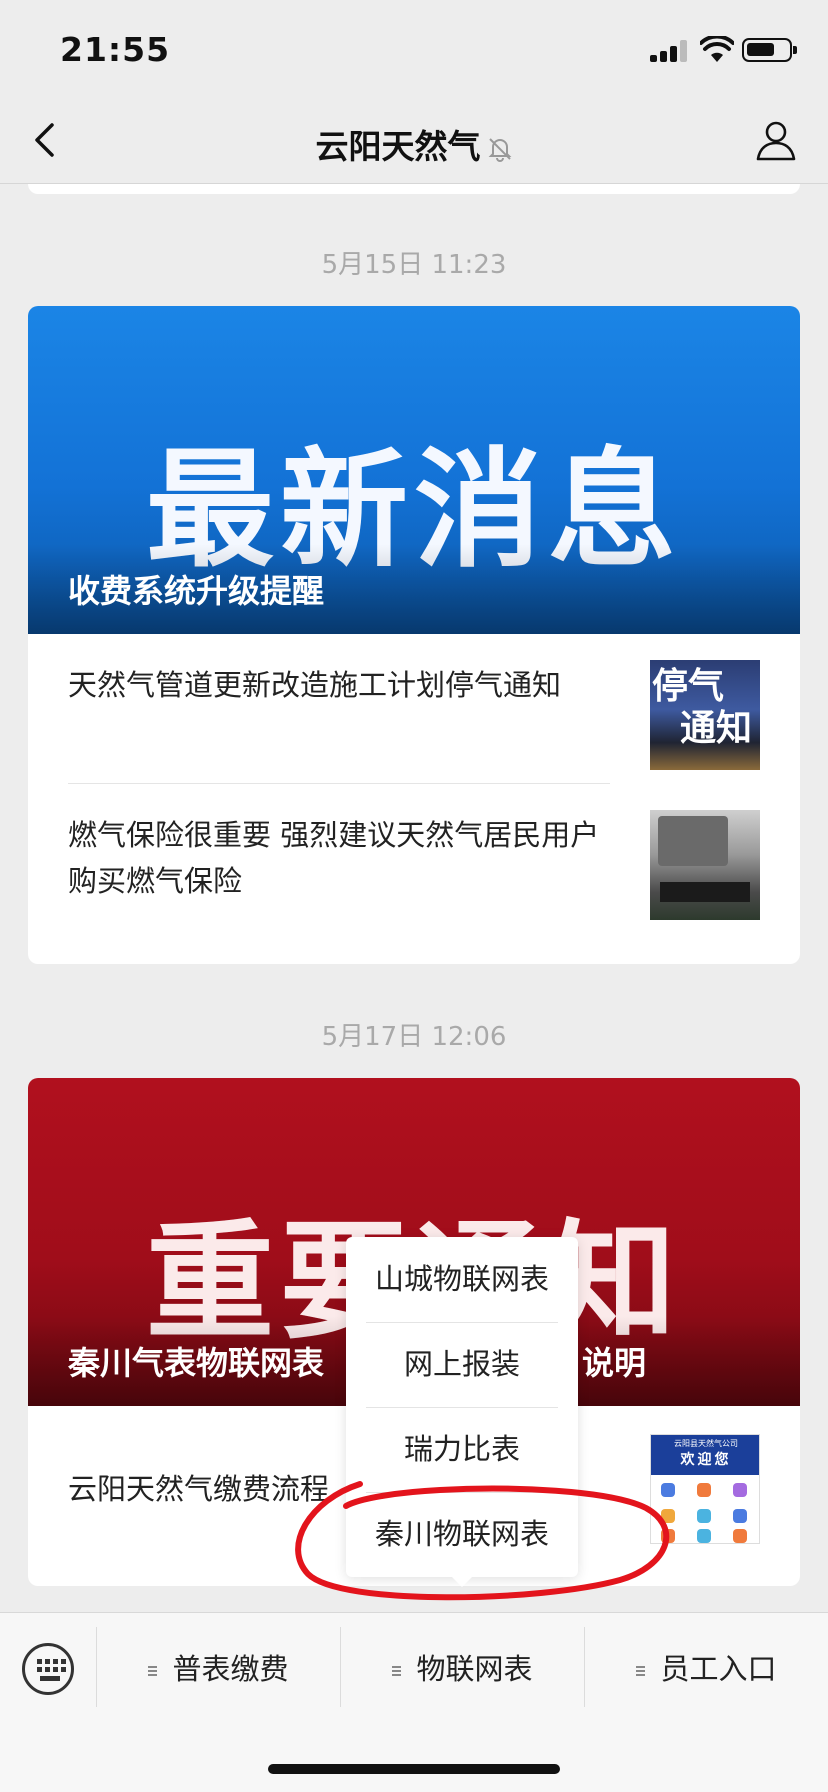 The image size is (828, 1792). I want to click on menu-tab-regular-meter: 普表缴费, so click(218, 1669).